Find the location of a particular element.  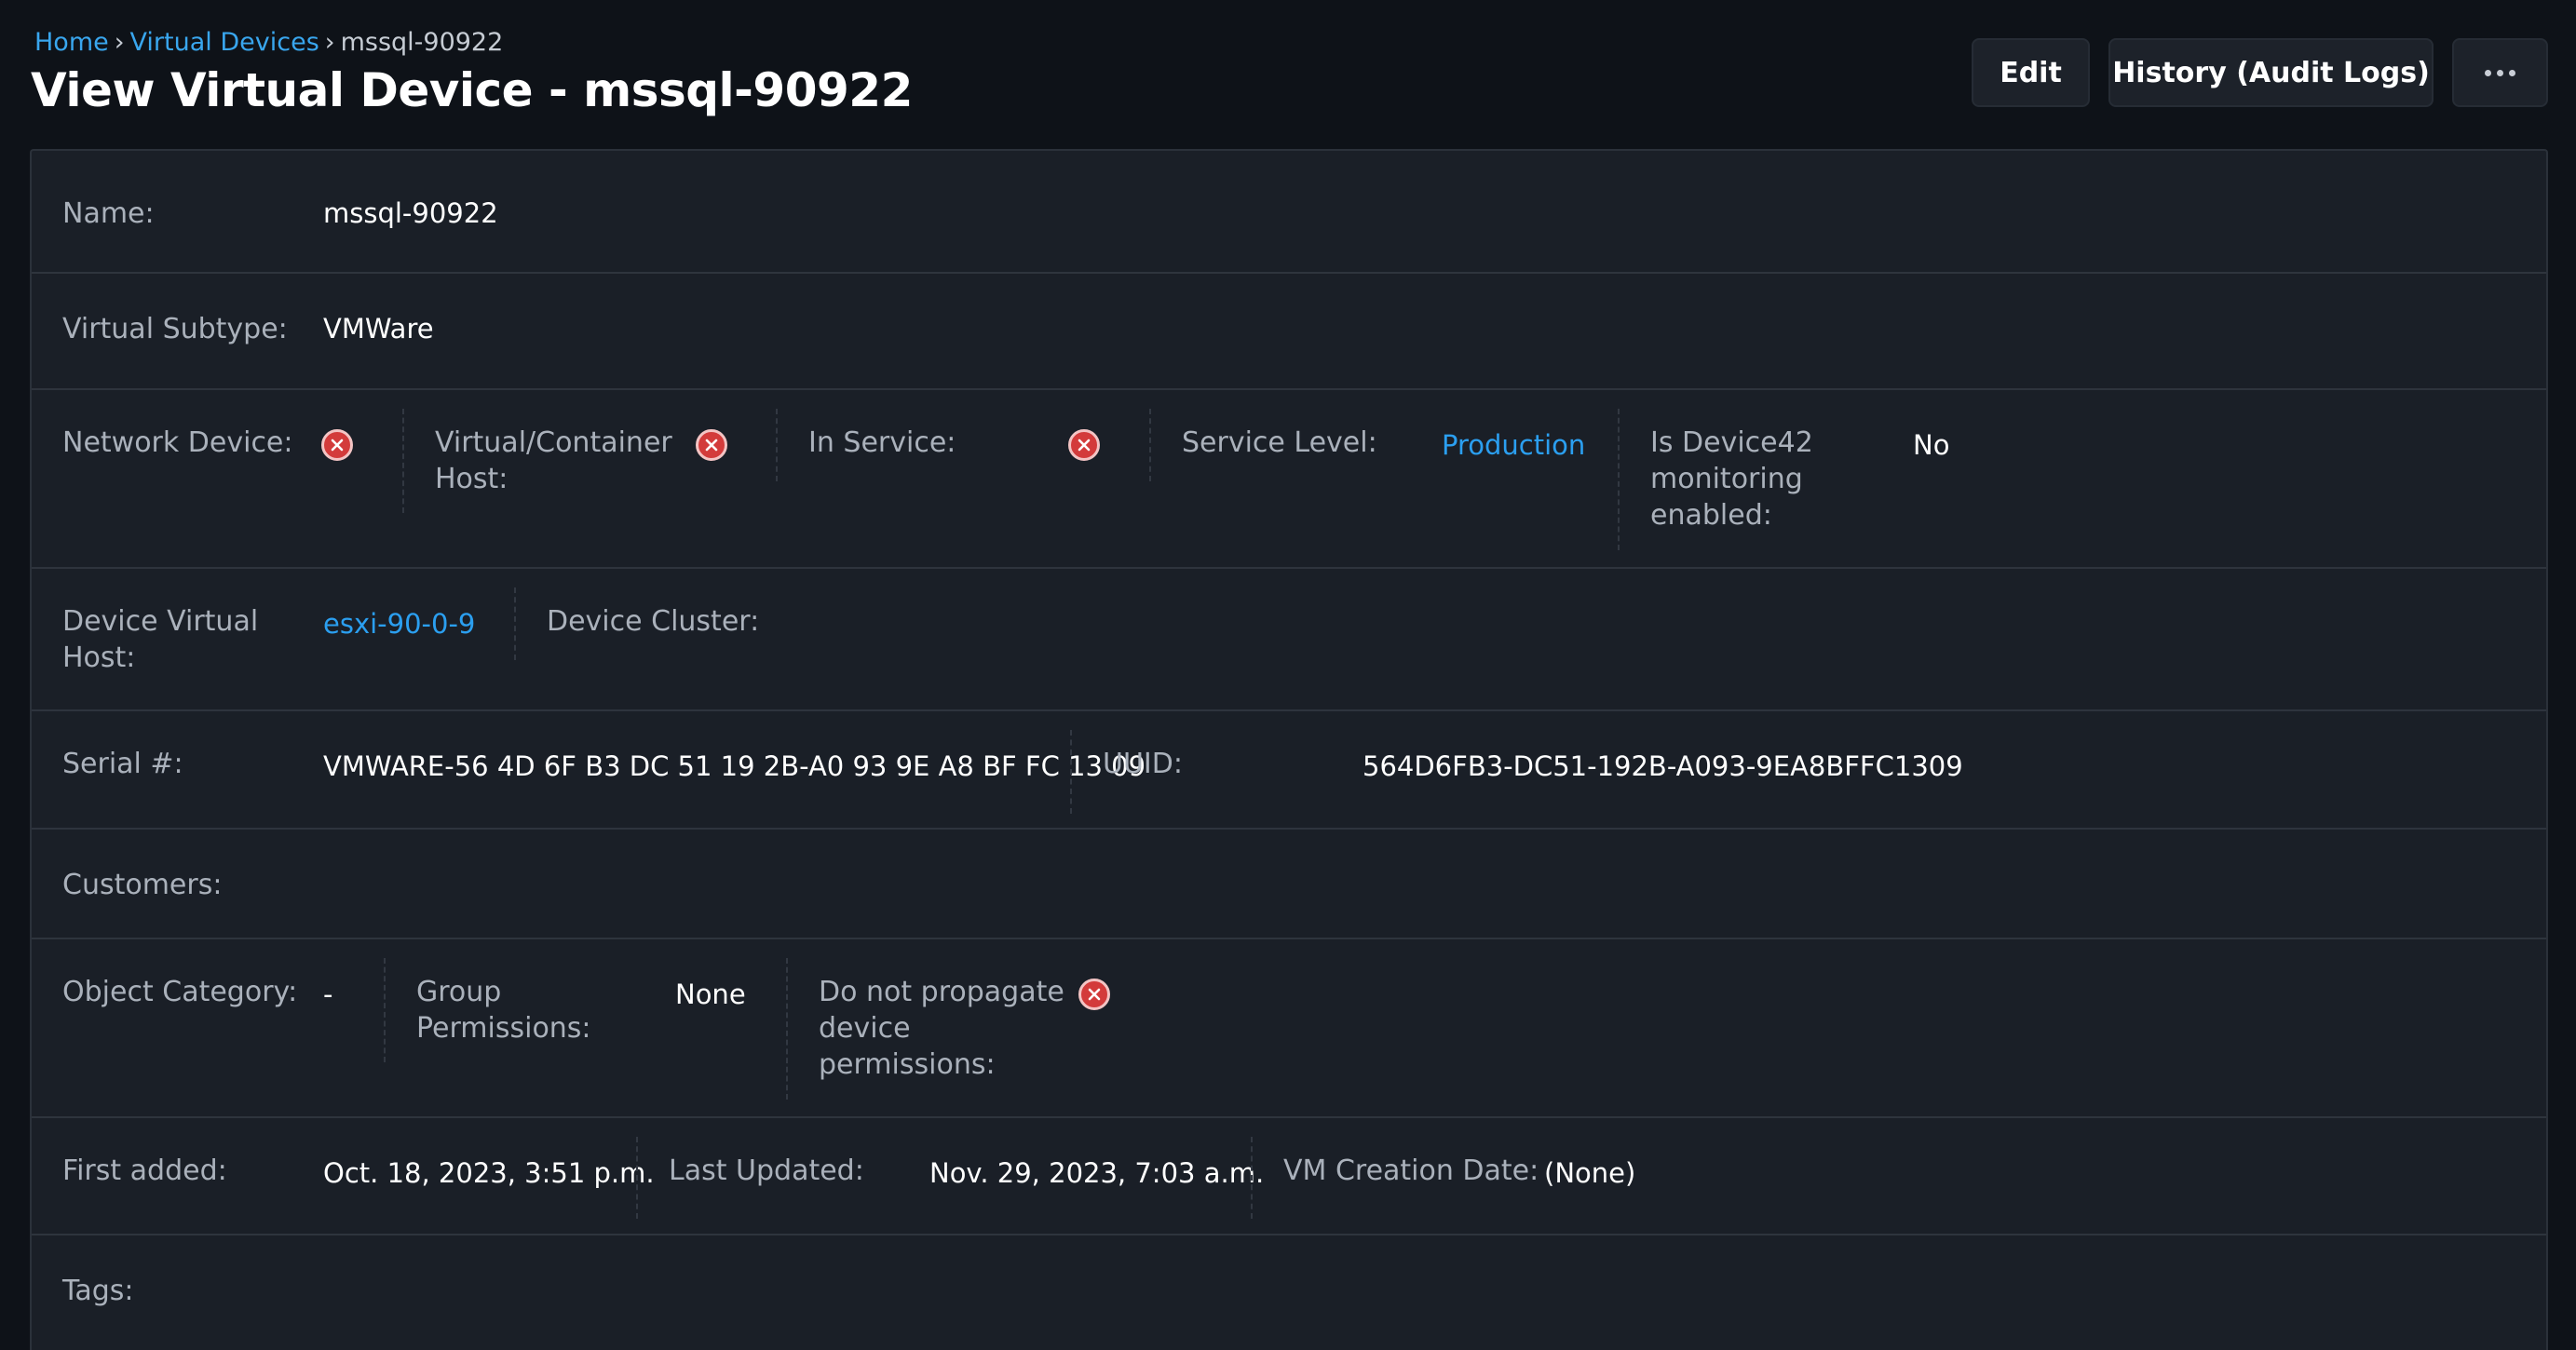

serial-label: Serial #: is located at coordinates (122, 764).